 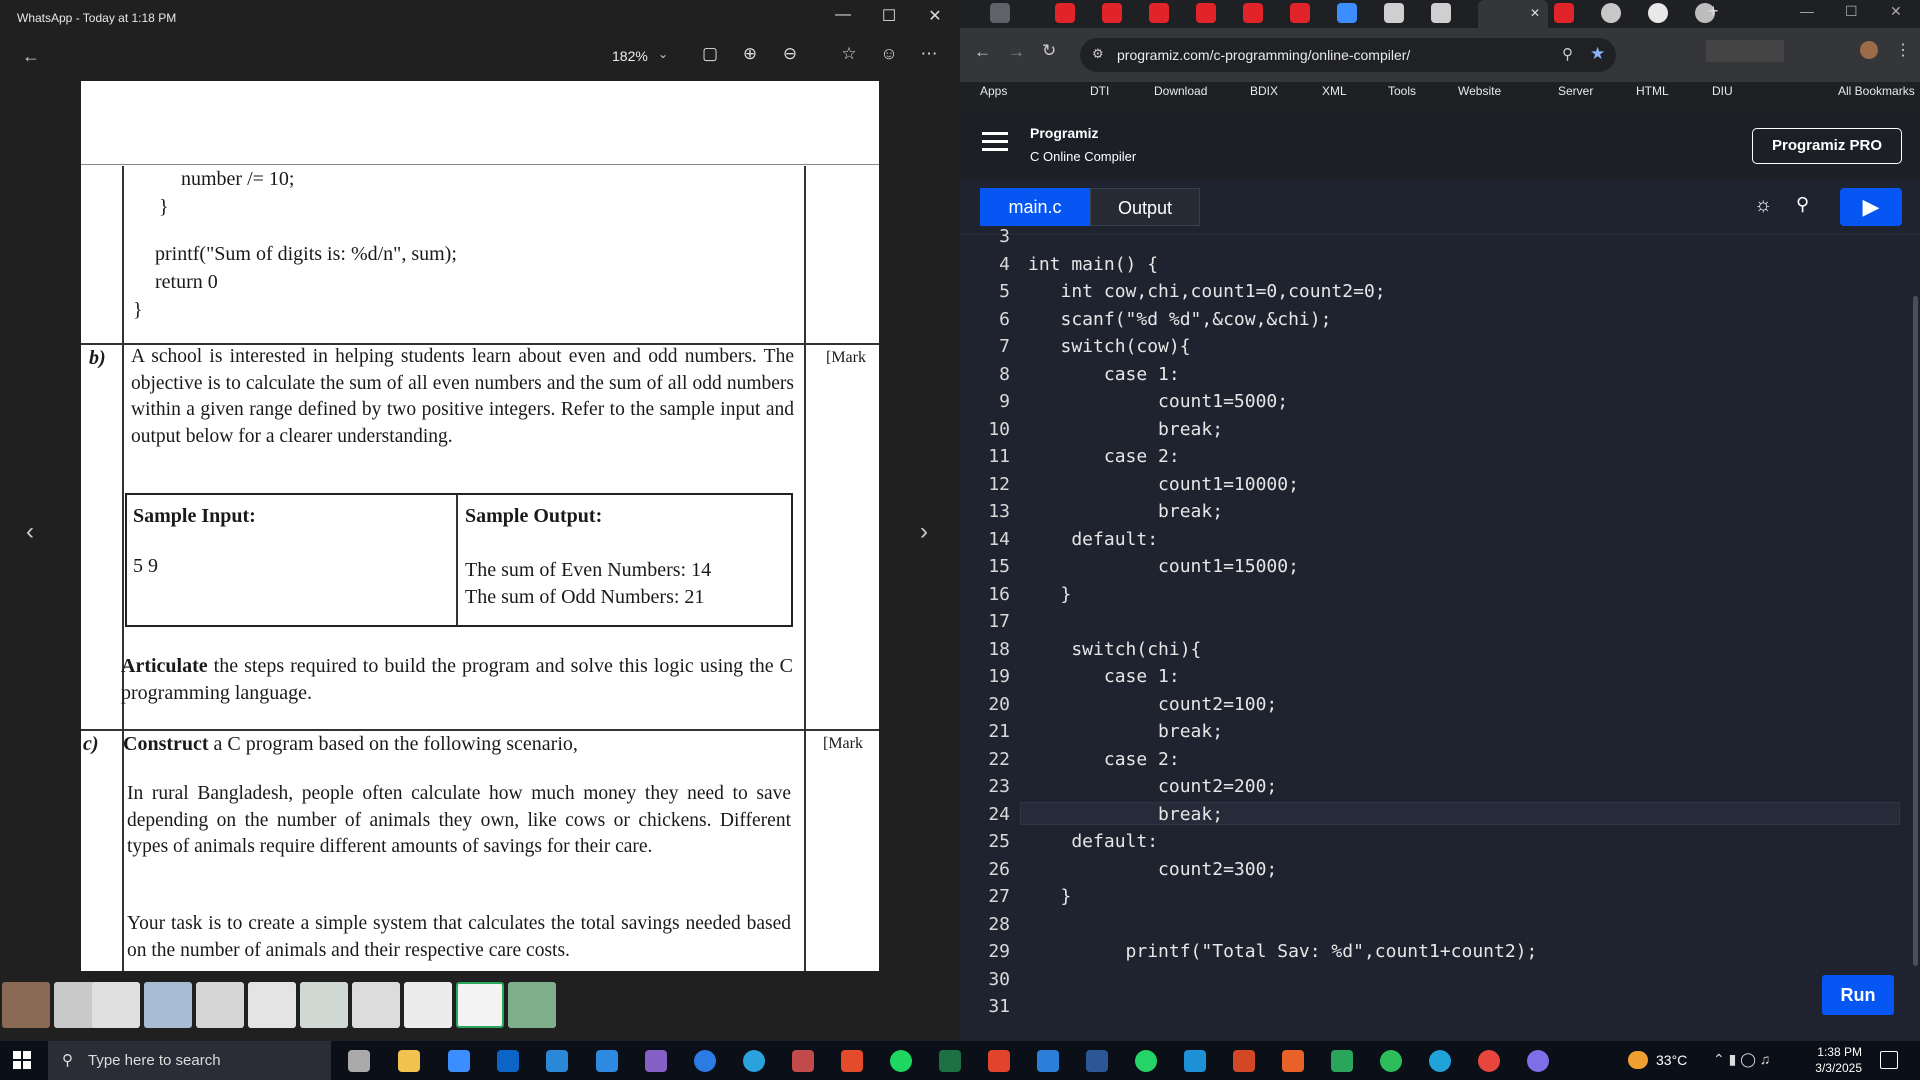 I want to click on code-line: int cow,chi,count1=0,count2=0;, so click(x=1207, y=291).